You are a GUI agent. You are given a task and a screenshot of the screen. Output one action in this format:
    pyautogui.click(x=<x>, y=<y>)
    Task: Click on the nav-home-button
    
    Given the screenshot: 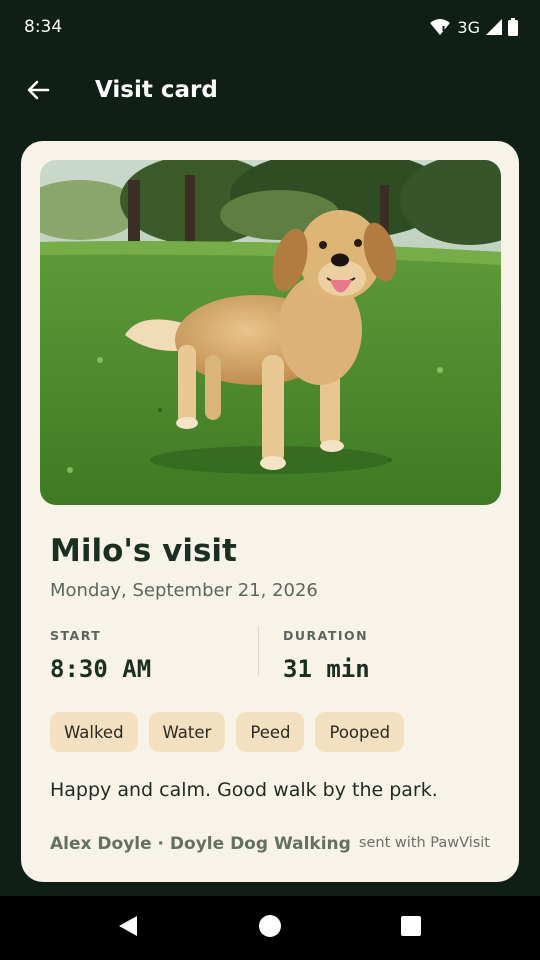 What is the action you would take?
    pyautogui.click(x=270, y=928)
    